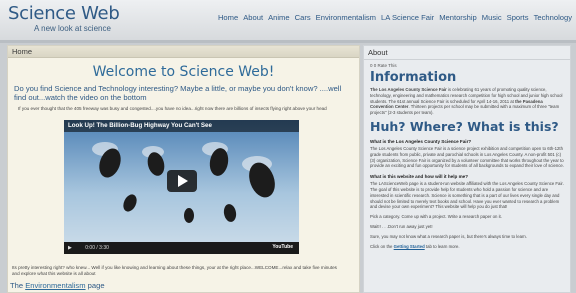 This screenshot has height=293, width=576. I want to click on nav-home: Home, so click(228, 17).